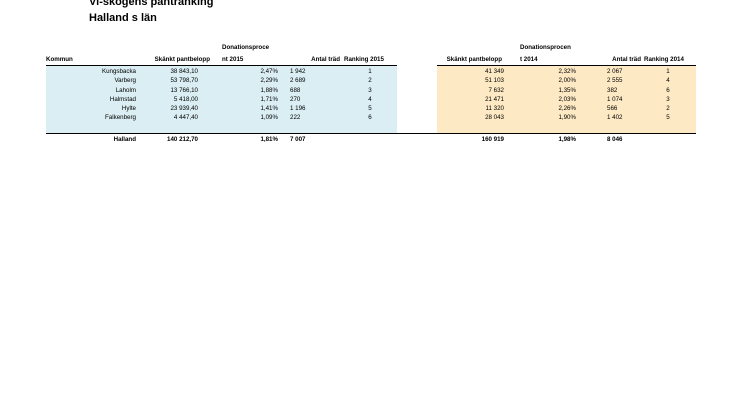  Describe the element at coordinates (184, 81) in the screenshot. I see `cell-skankt-2015: 53 798,70` at that location.